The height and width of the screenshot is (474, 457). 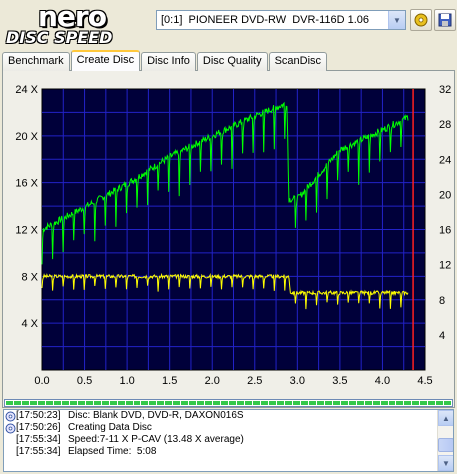 I want to click on x-tick-label: 2.0, so click(x=212, y=381).